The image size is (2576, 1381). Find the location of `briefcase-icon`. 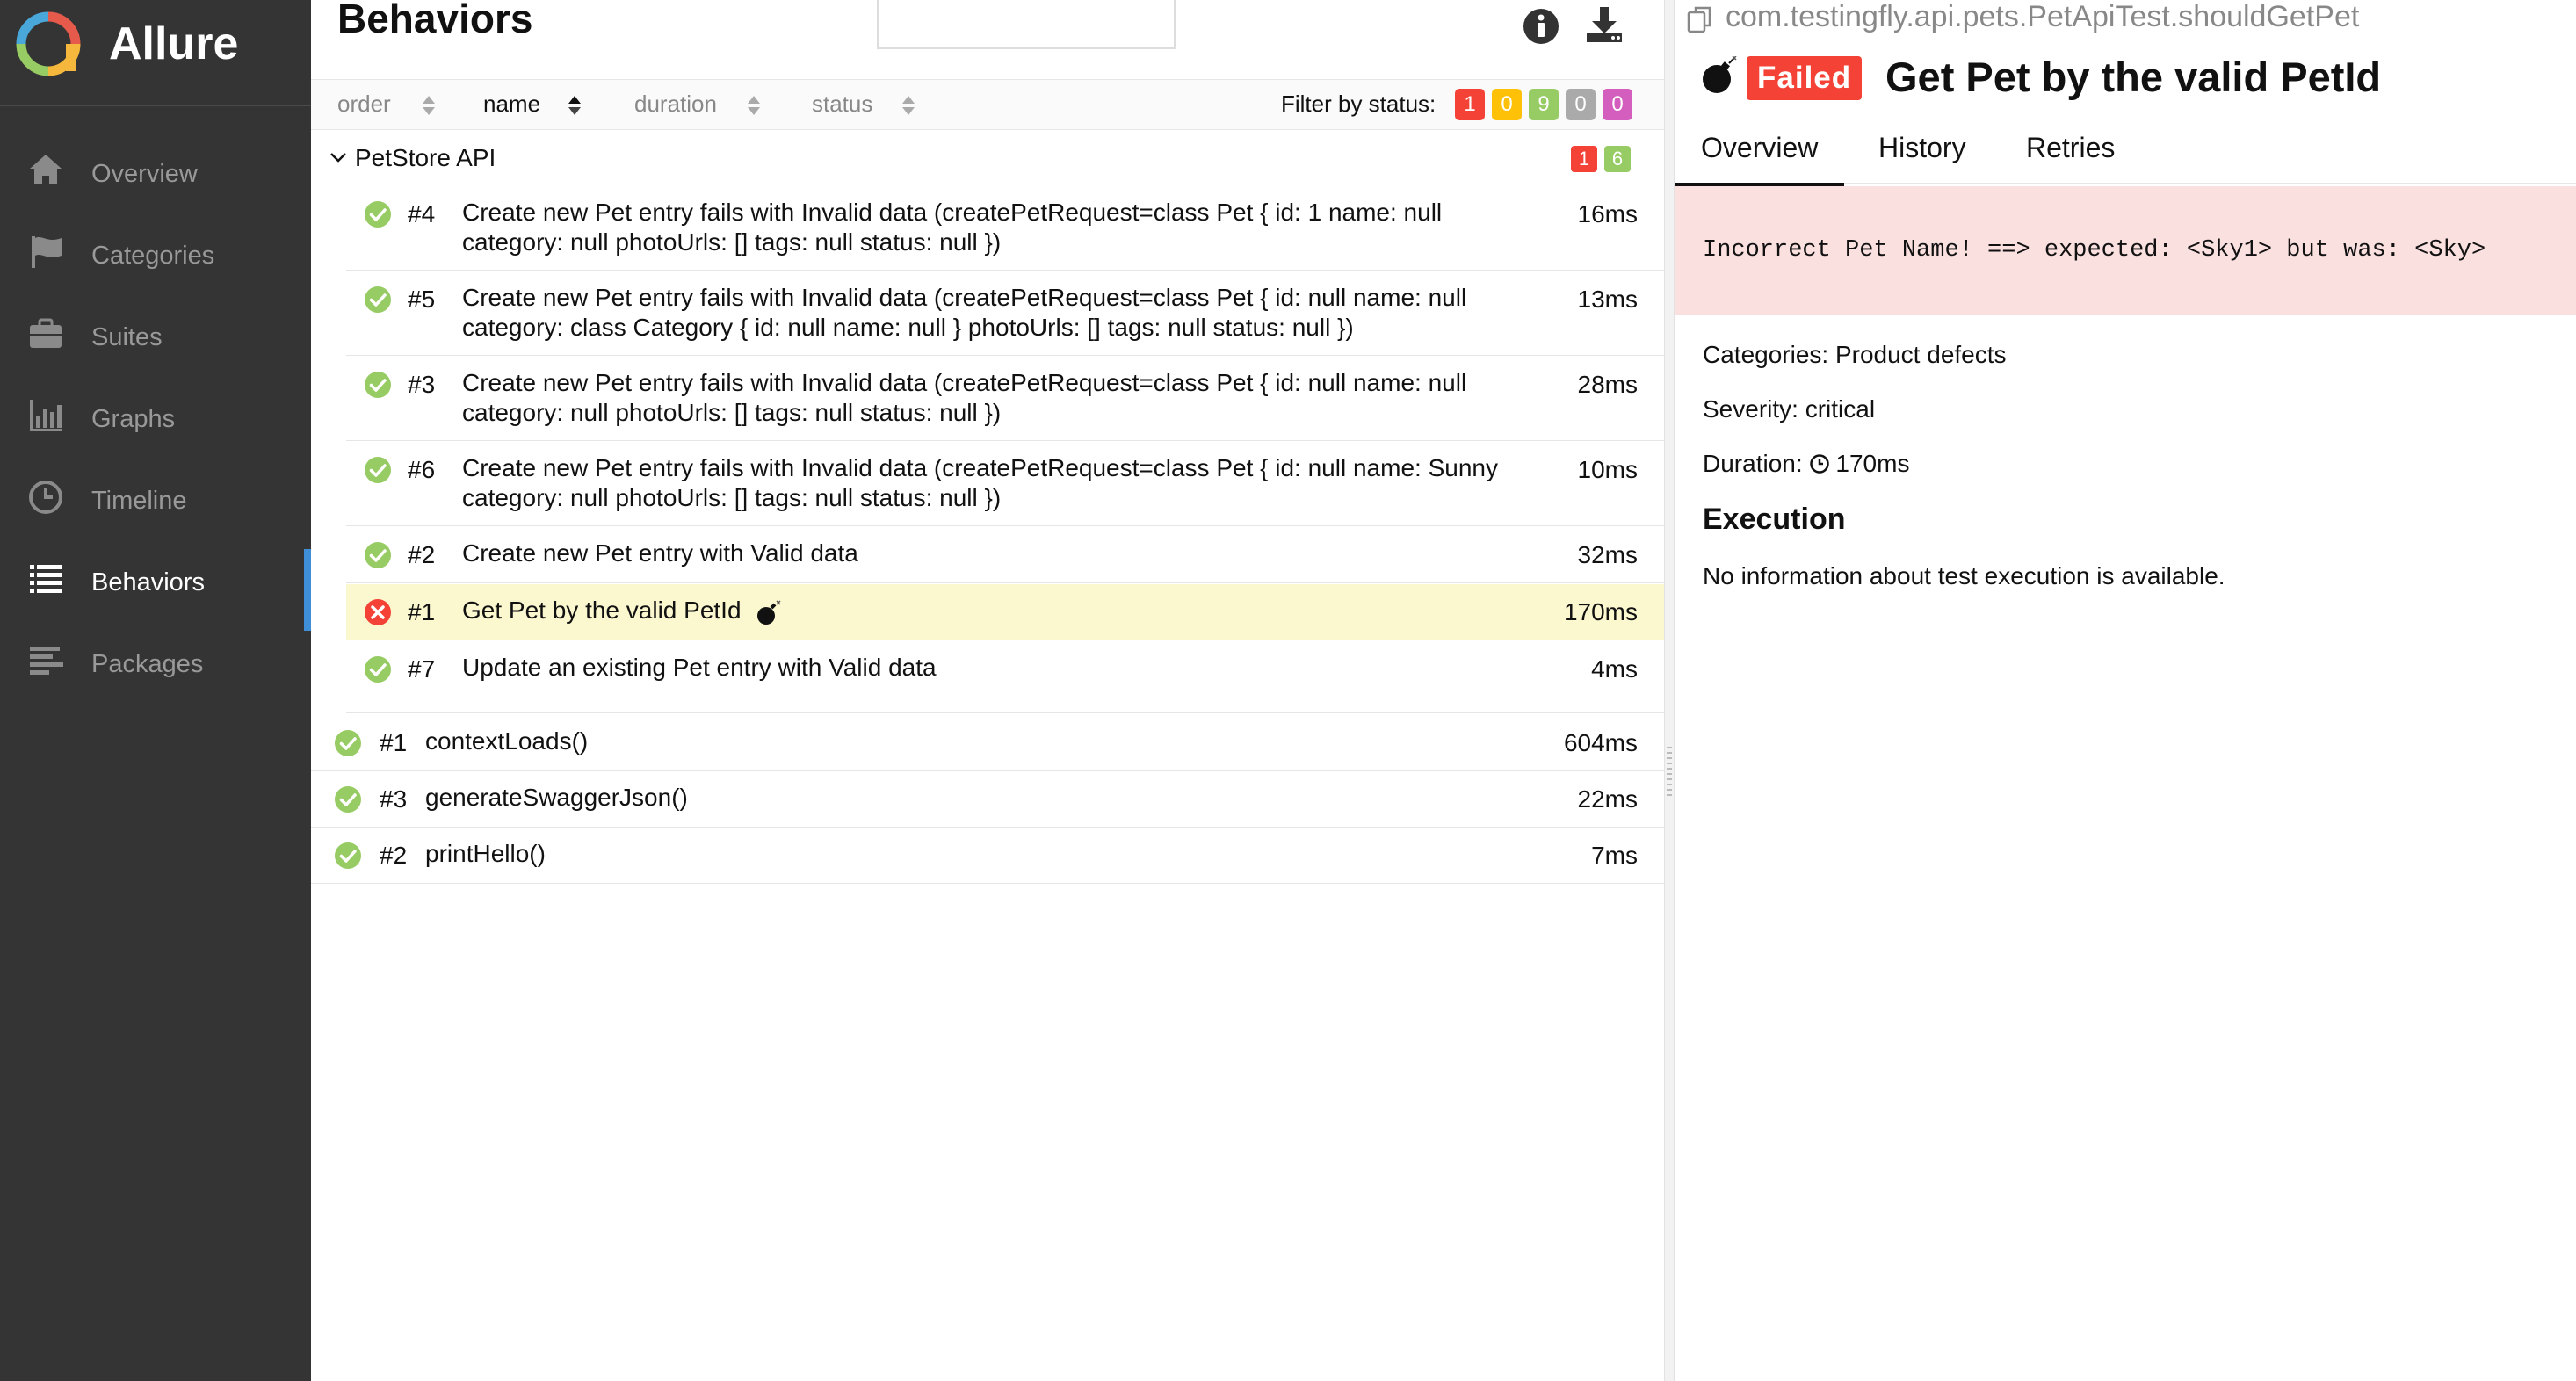

briefcase-icon is located at coordinates (46, 333).